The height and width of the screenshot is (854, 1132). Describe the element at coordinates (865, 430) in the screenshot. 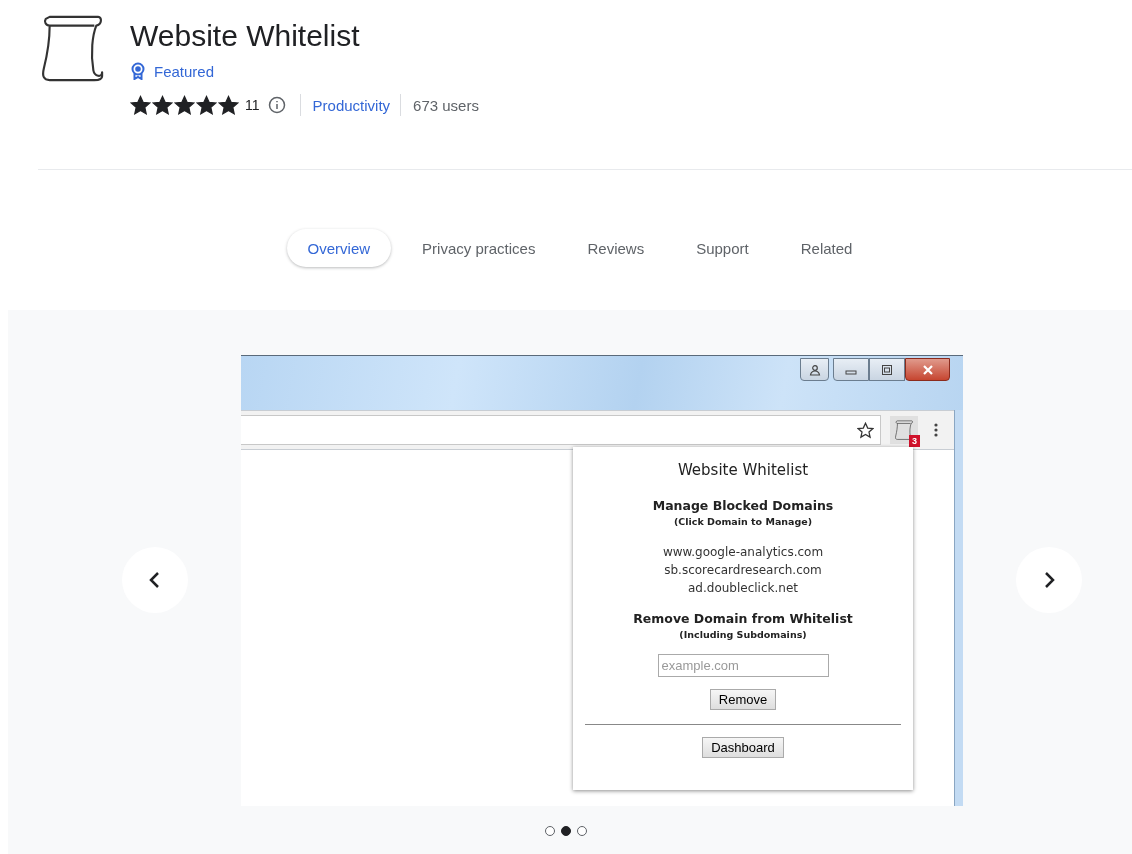

I see `bookmark-star-icon` at that location.